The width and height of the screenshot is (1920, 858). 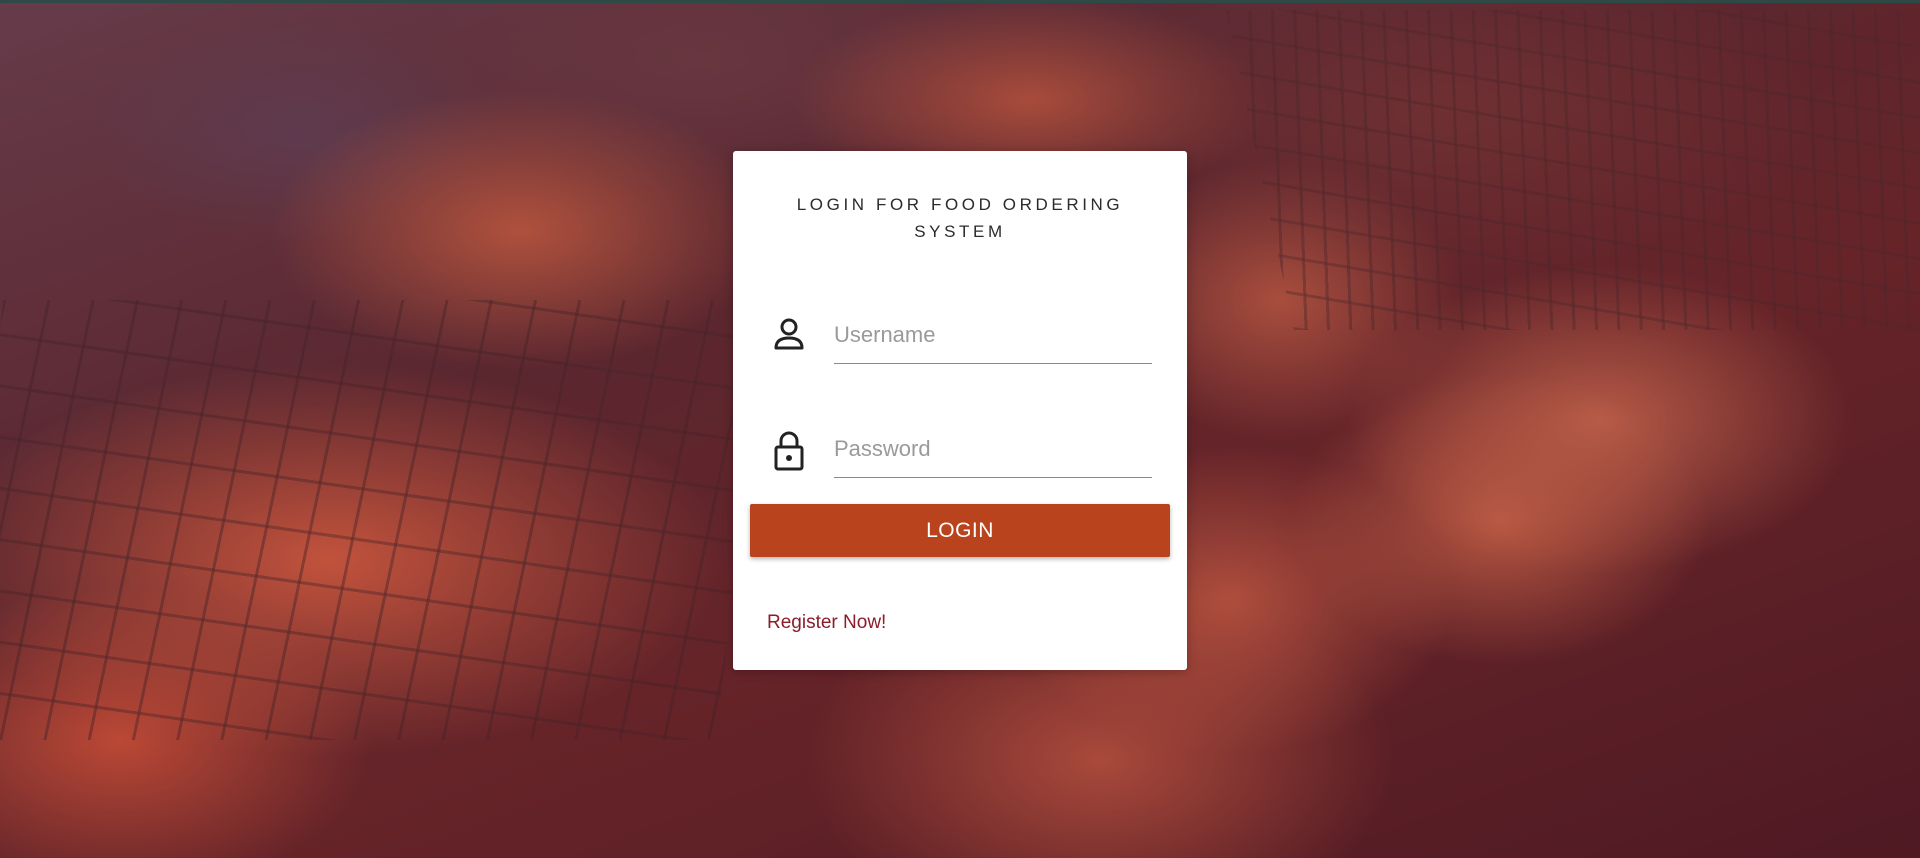 What do you see at coordinates (789, 450) in the screenshot?
I see `lock-icon` at bounding box center [789, 450].